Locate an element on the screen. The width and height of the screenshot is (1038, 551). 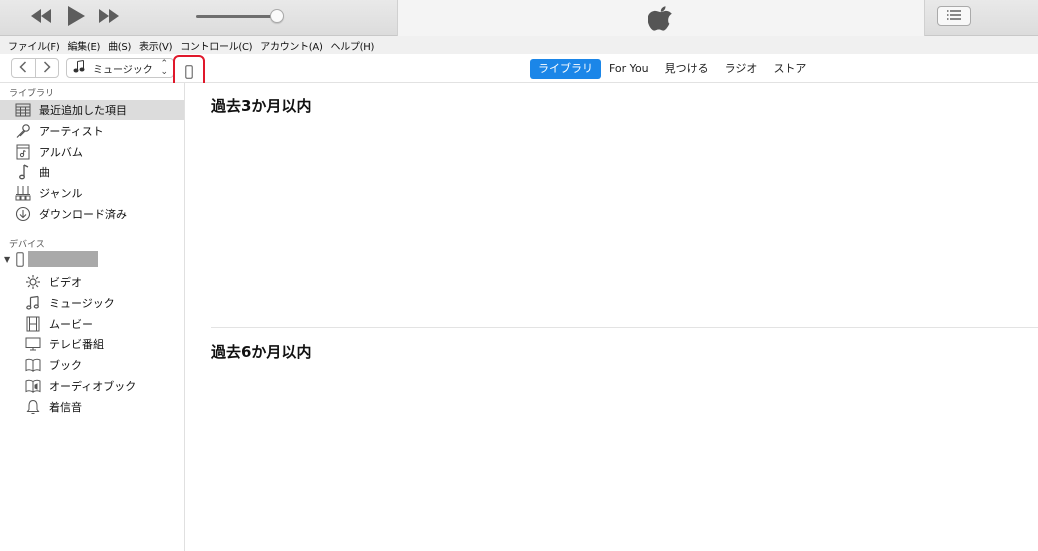
chevron-right-icon is located at coordinates (47, 68).